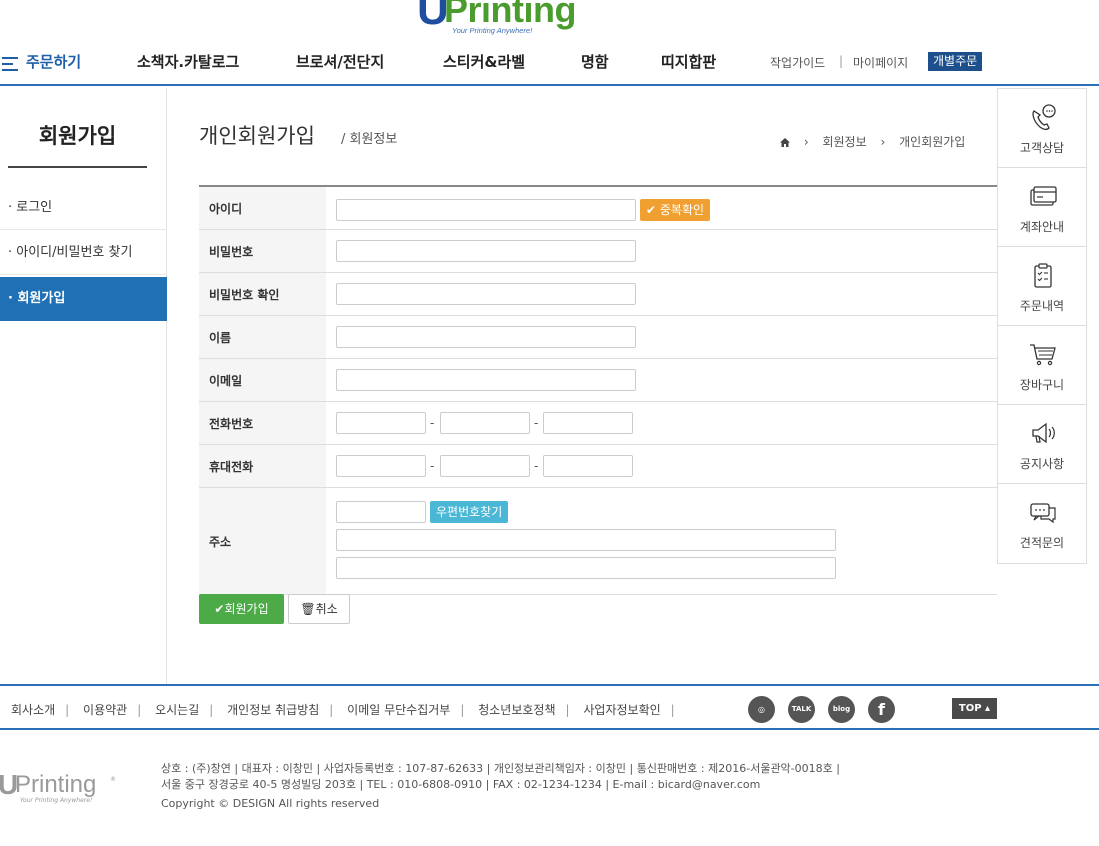 The image size is (1099, 846). Describe the element at coordinates (340, 61) in the screenshot. I see `nav-item-brochure: 브로셔/전단지` at that location.